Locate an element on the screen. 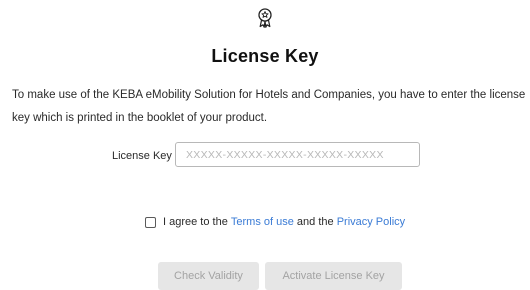 Image resolution: width=530 pixels, height=290 pixels. license-key-input is located at coordinates (297, 154).